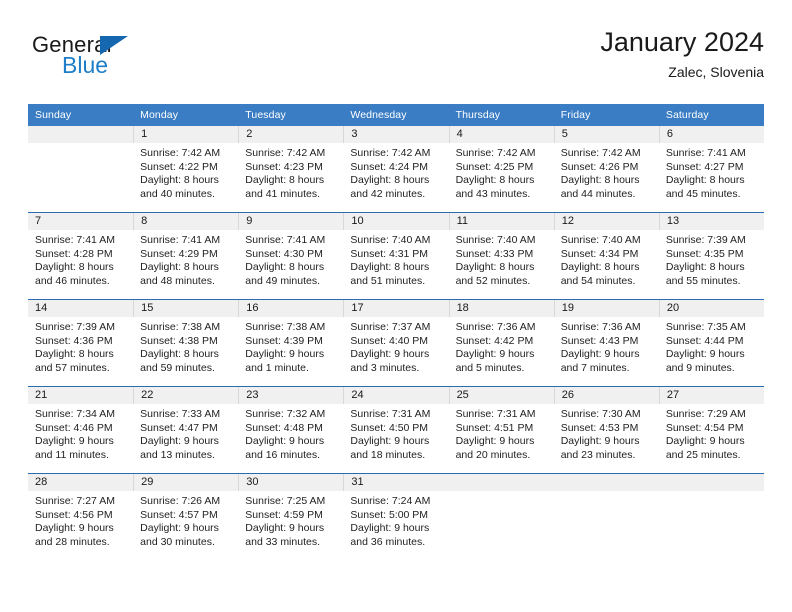 The width and height of the screenshot is (792, 612). Describe the element at coordinates (389, 166) in the screenshot. I see `day-detail-line: Sunset: 4:24 PM` at that location.